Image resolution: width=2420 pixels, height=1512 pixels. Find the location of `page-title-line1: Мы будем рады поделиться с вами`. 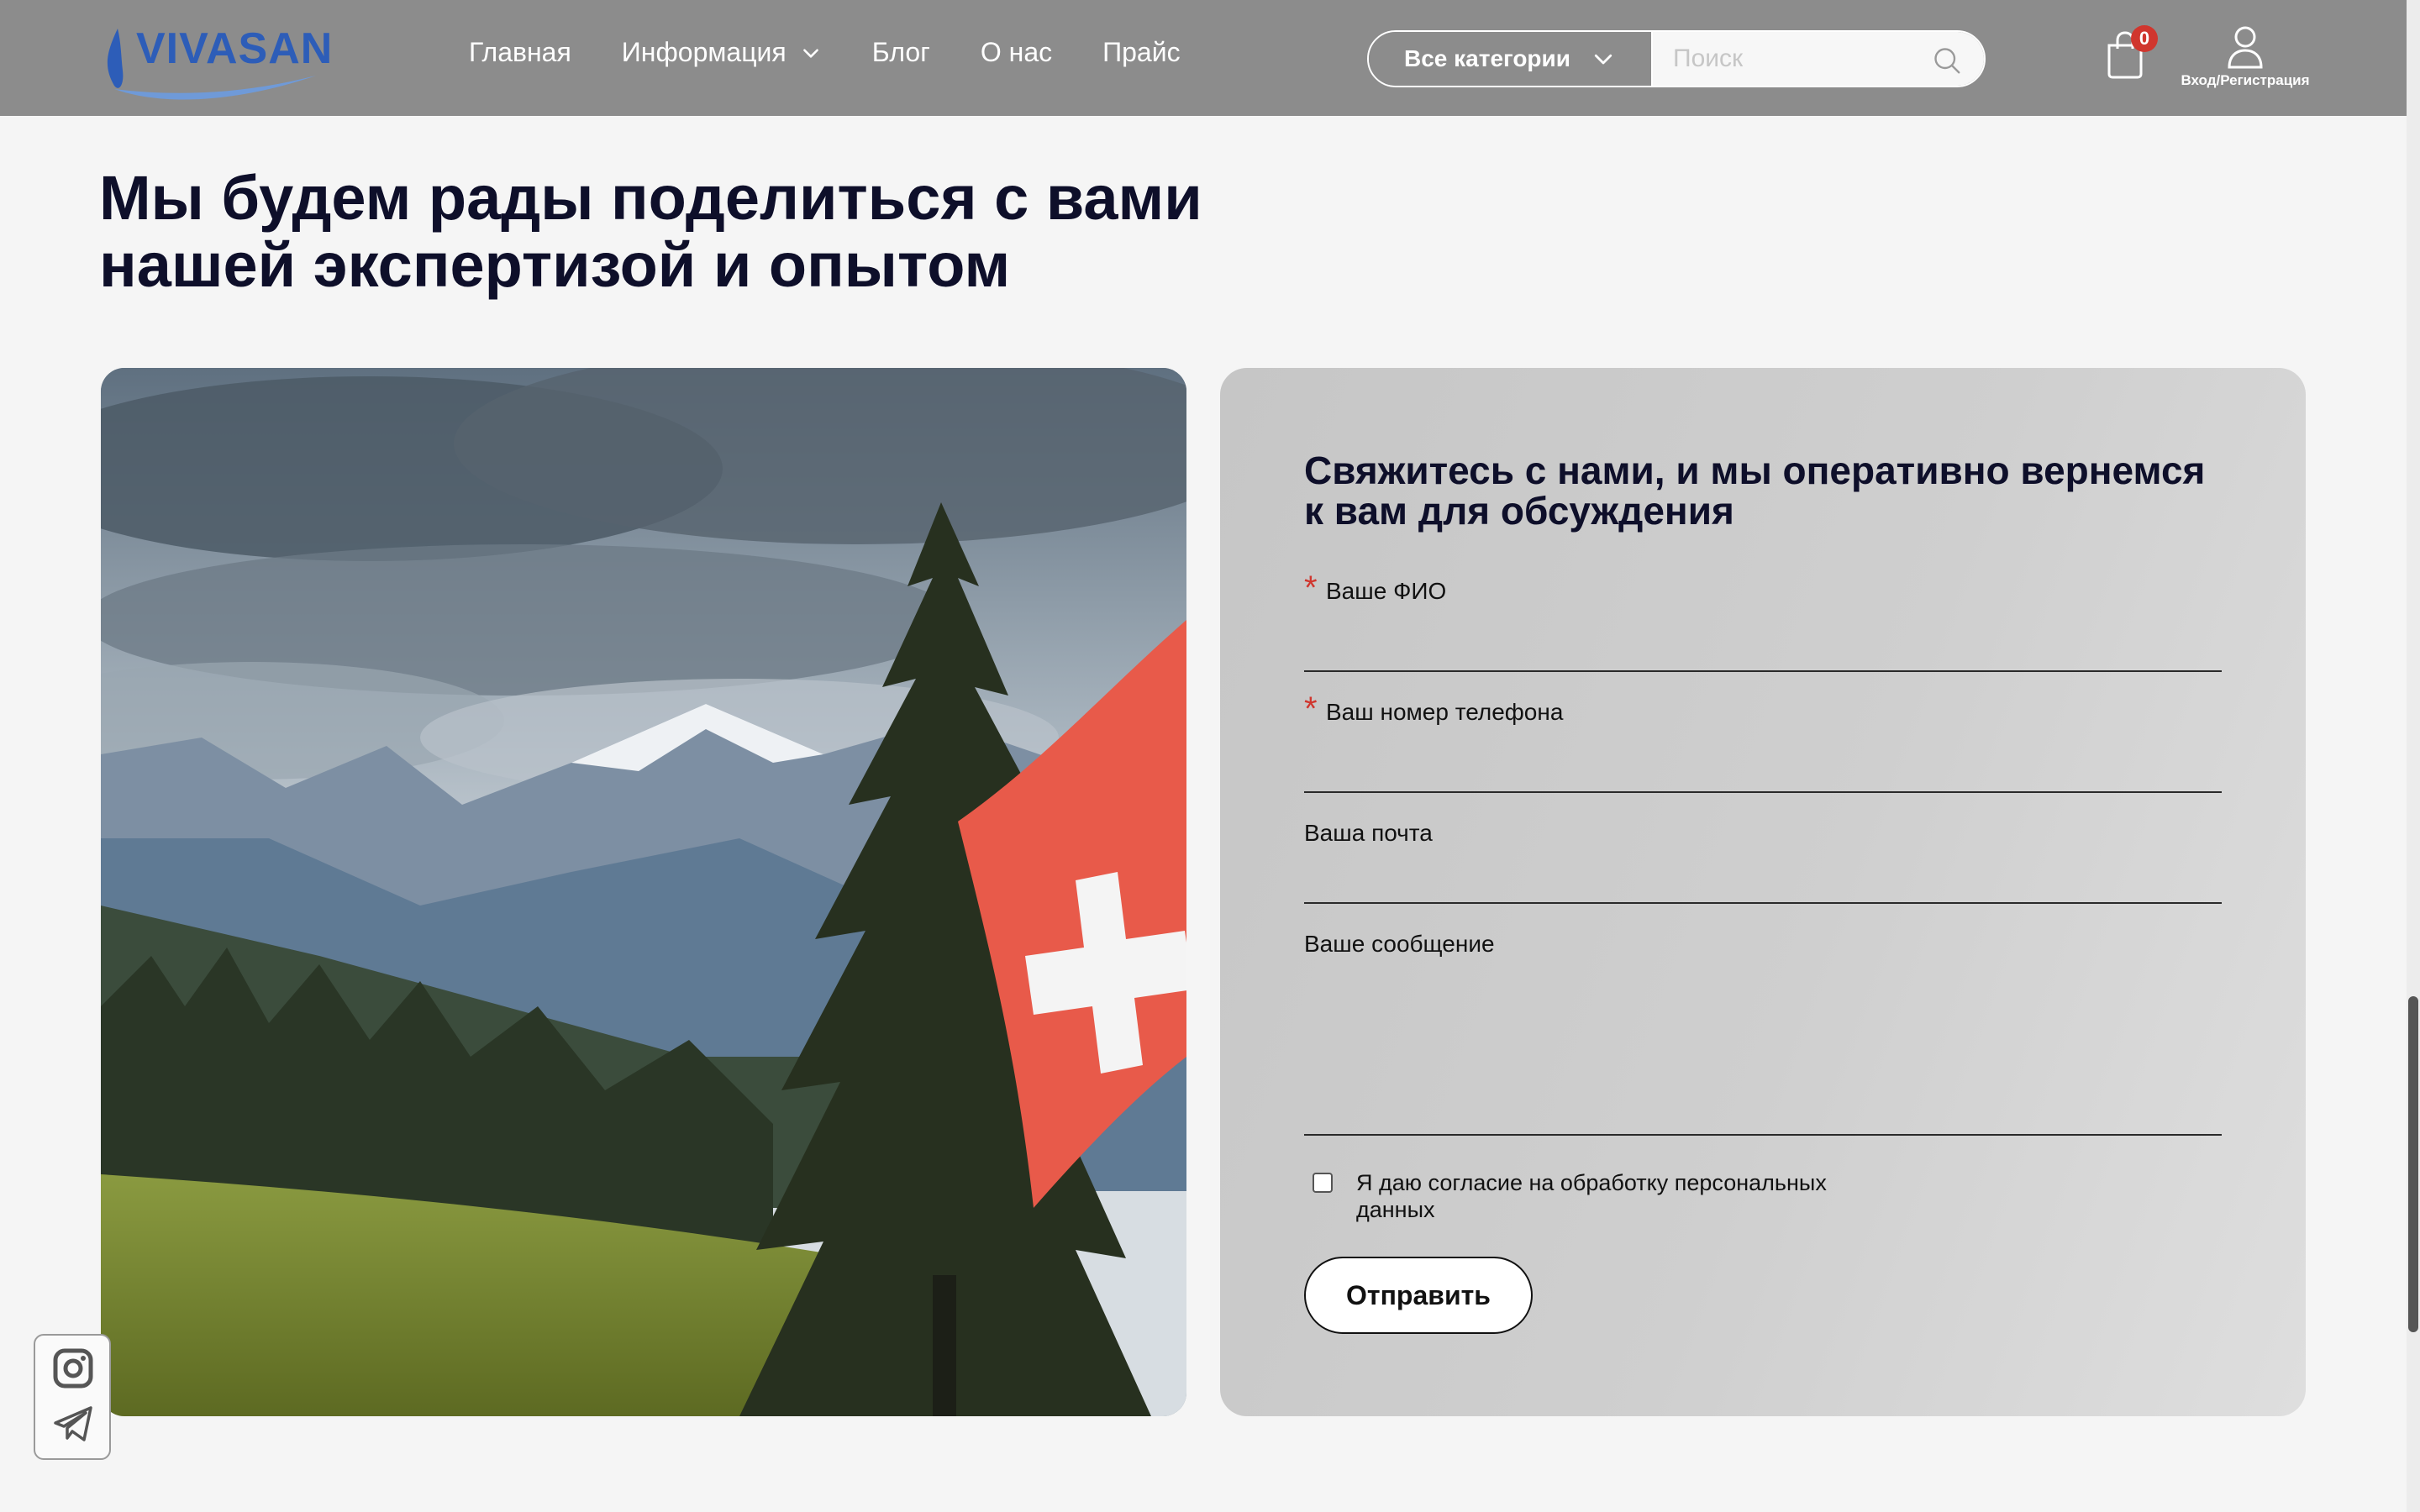

page-title-line1: Мы будем рады поделиться с вами is located at coordinates (650, 198).